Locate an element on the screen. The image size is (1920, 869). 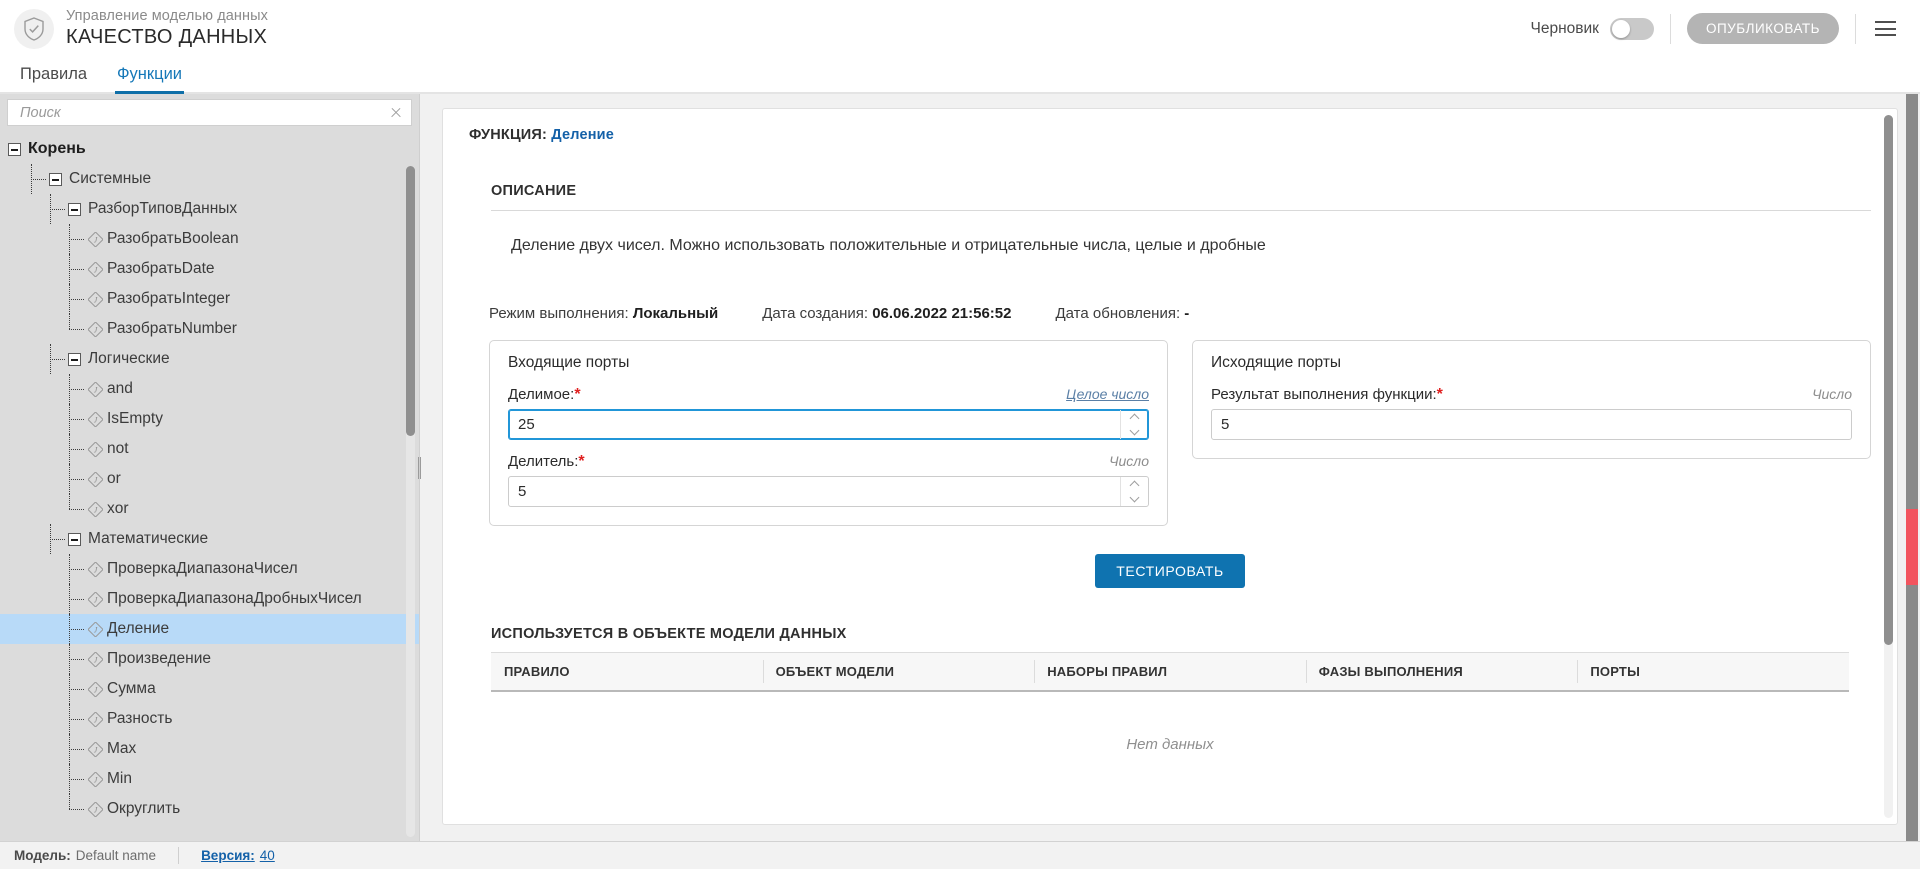
tree-item-function: J Max is located at coordinates (209, 749).